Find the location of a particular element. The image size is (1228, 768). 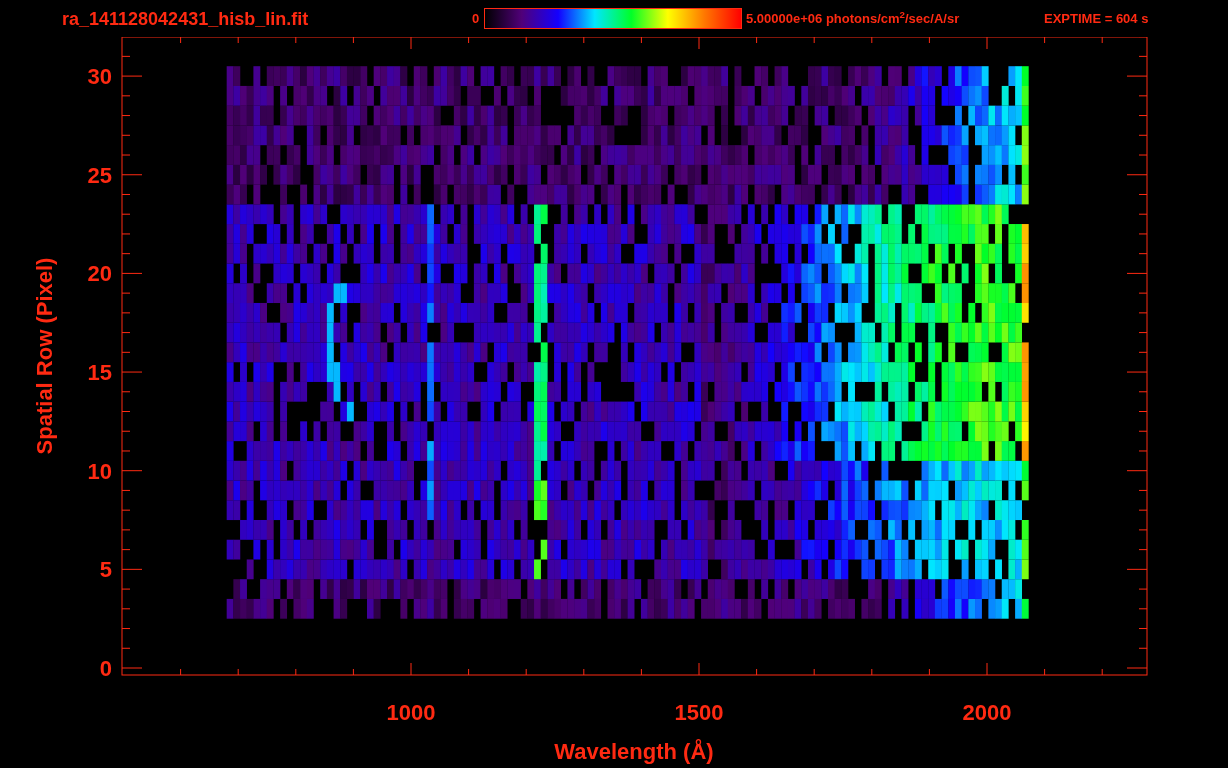

tick-label: 20 is located at coordinates (99, 274).